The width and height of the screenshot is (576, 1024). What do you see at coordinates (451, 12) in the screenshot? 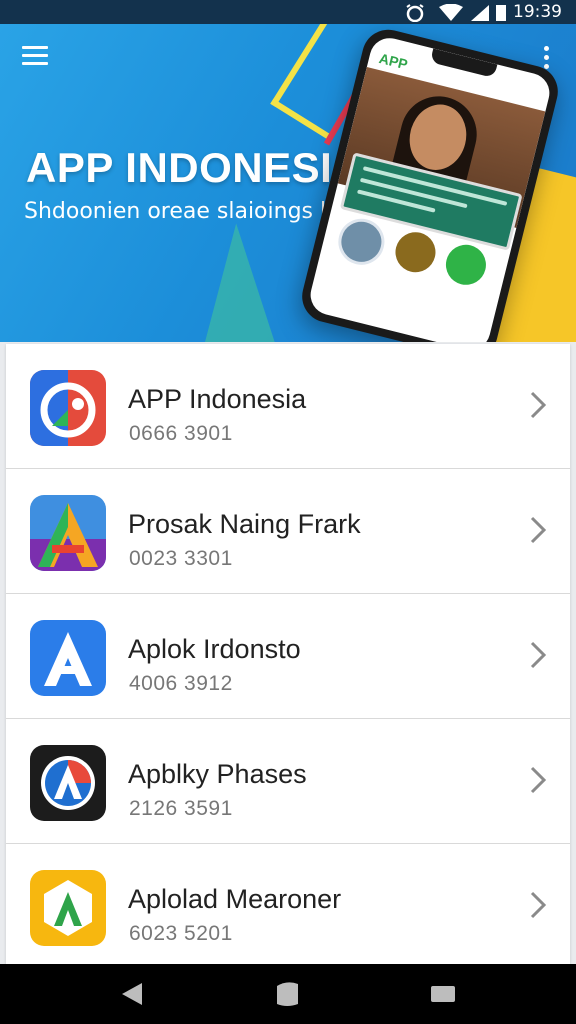
I see `wifi-icon` at bounding box center [451, 12].